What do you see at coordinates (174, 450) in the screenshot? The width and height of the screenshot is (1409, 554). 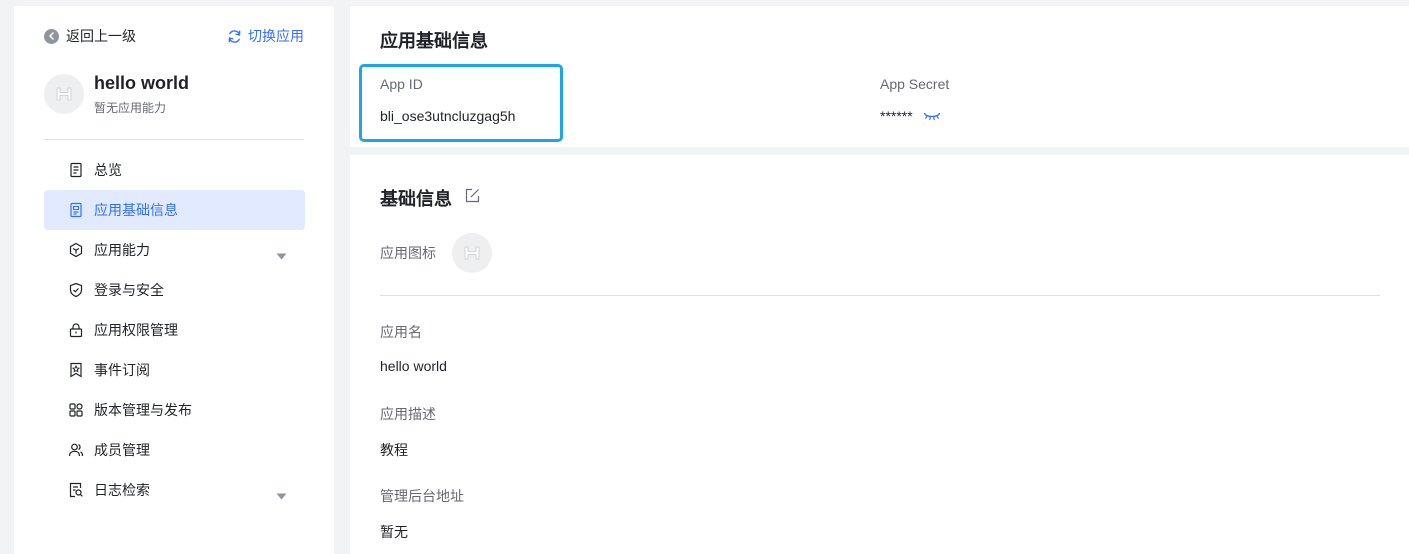 I see `sidebar-item-members: 成员管理` at bounding box center [174, 450].